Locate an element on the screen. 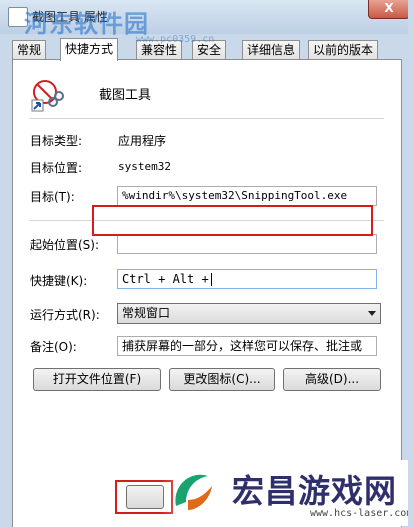 This screenshot has width=414, height=527. target-type-label: 目标类型: is located at coordinates (56, 141).